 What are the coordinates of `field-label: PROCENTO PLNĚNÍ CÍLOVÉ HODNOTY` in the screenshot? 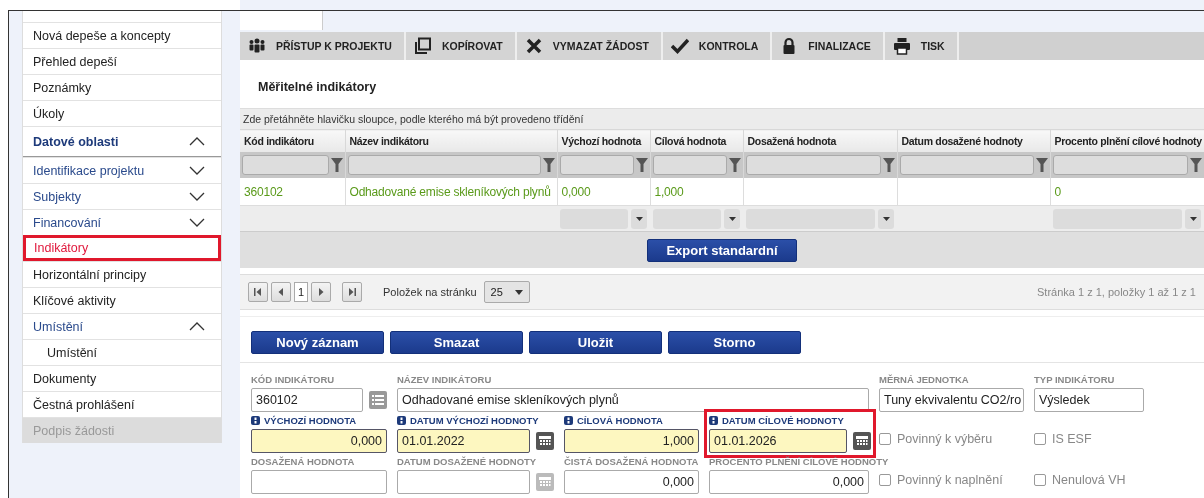 It's located at (799, 461).